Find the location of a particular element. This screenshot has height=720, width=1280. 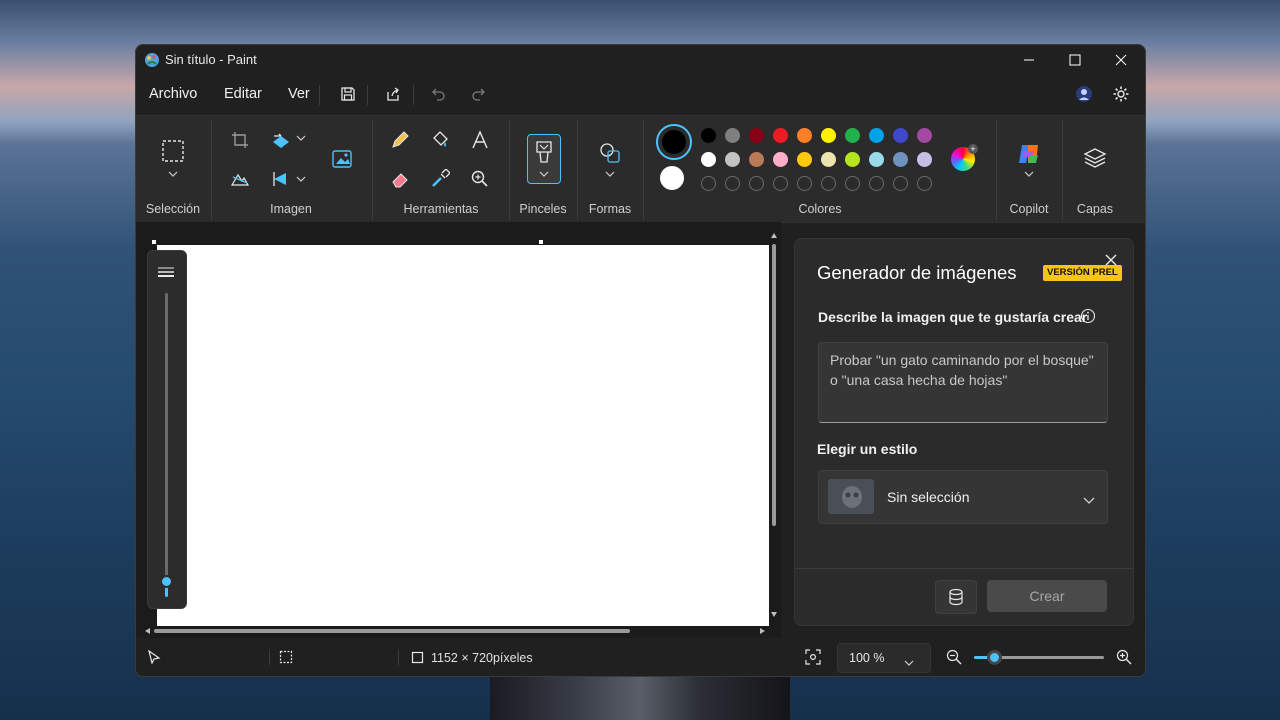

layers-icon is located at coordinates (1095, 158).